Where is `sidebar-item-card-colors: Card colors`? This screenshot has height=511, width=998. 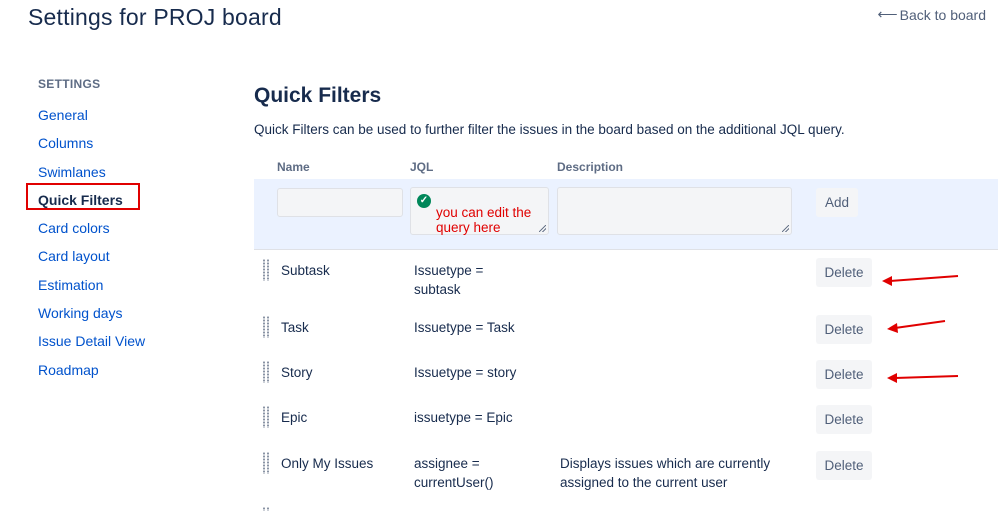 sidebar-item-card-colors: Card colors is located at coordinates (126, 228).